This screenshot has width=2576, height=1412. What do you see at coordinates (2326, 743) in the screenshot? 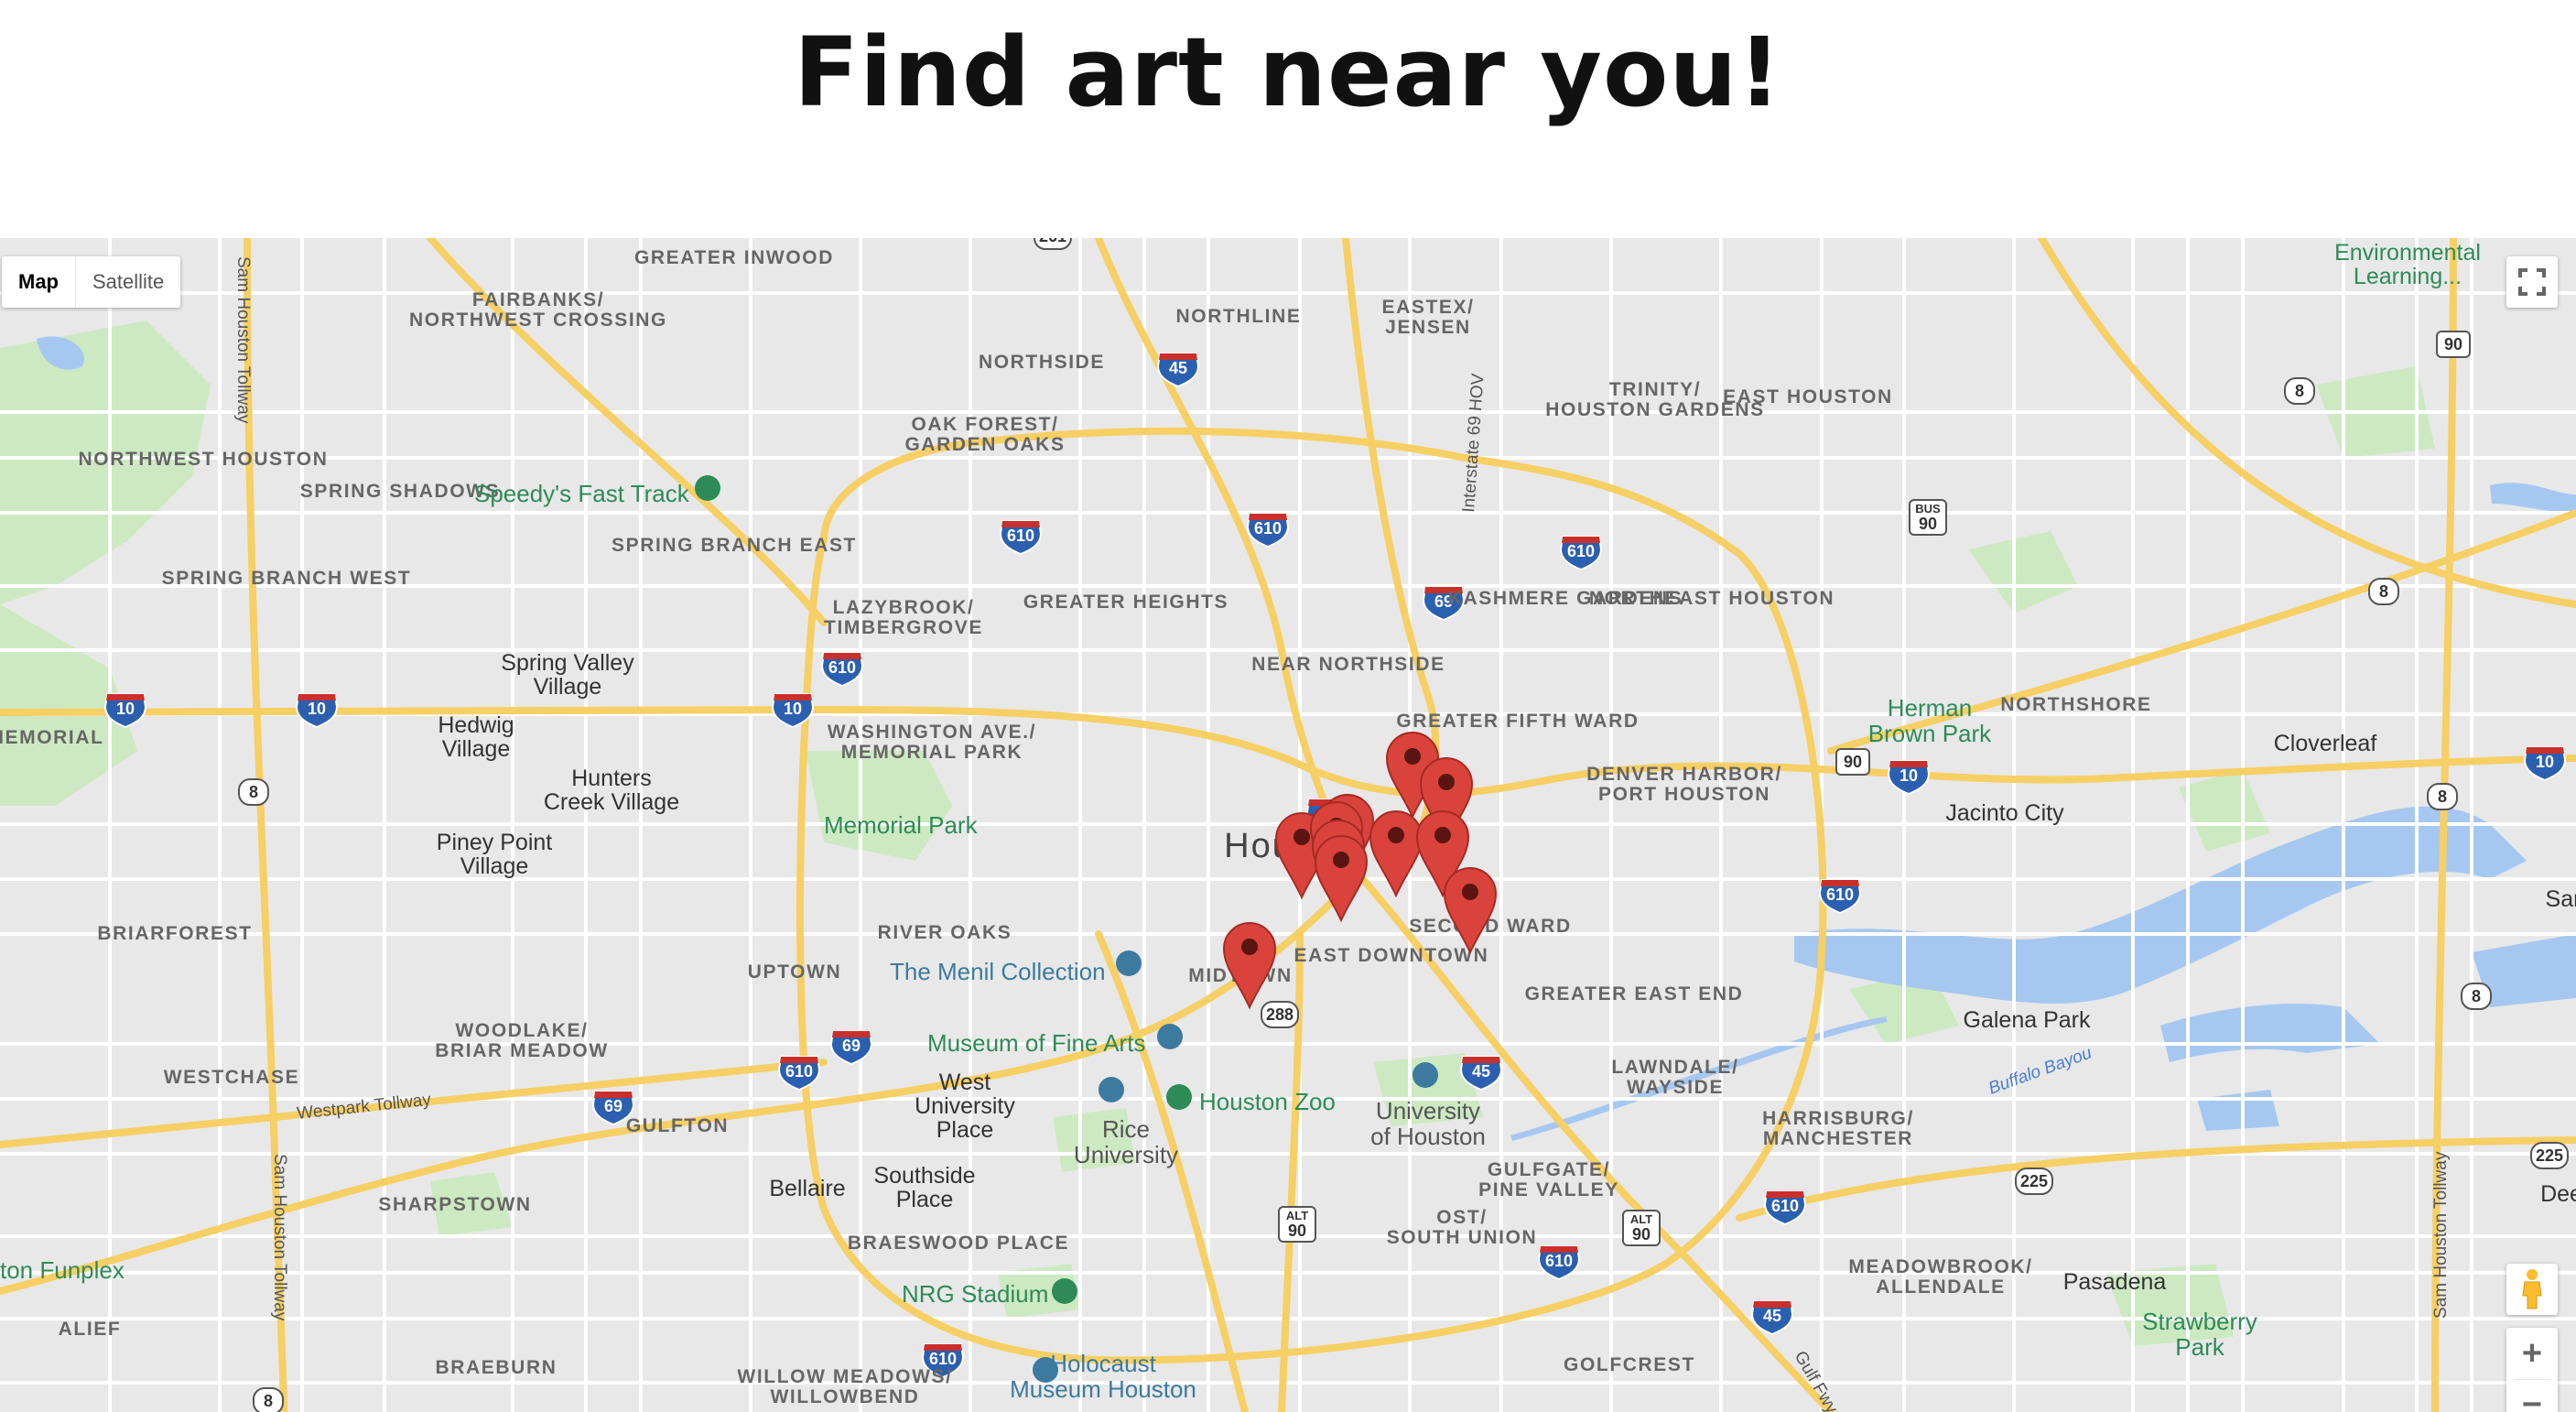
I see `city-label: Cloverleaf` at bounding box center [2326, 743].